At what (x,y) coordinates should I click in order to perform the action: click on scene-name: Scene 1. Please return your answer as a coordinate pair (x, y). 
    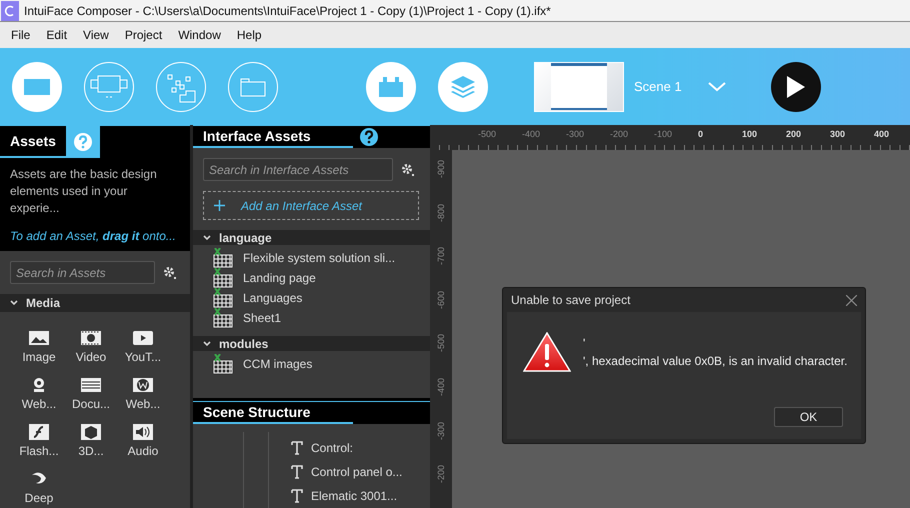
    Looking at the image, I should click on (658, 86).